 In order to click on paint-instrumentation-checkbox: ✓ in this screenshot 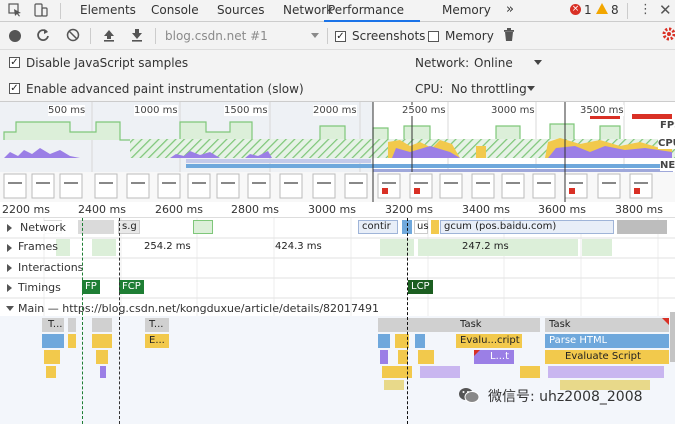, I will do `click(14, 88)`.